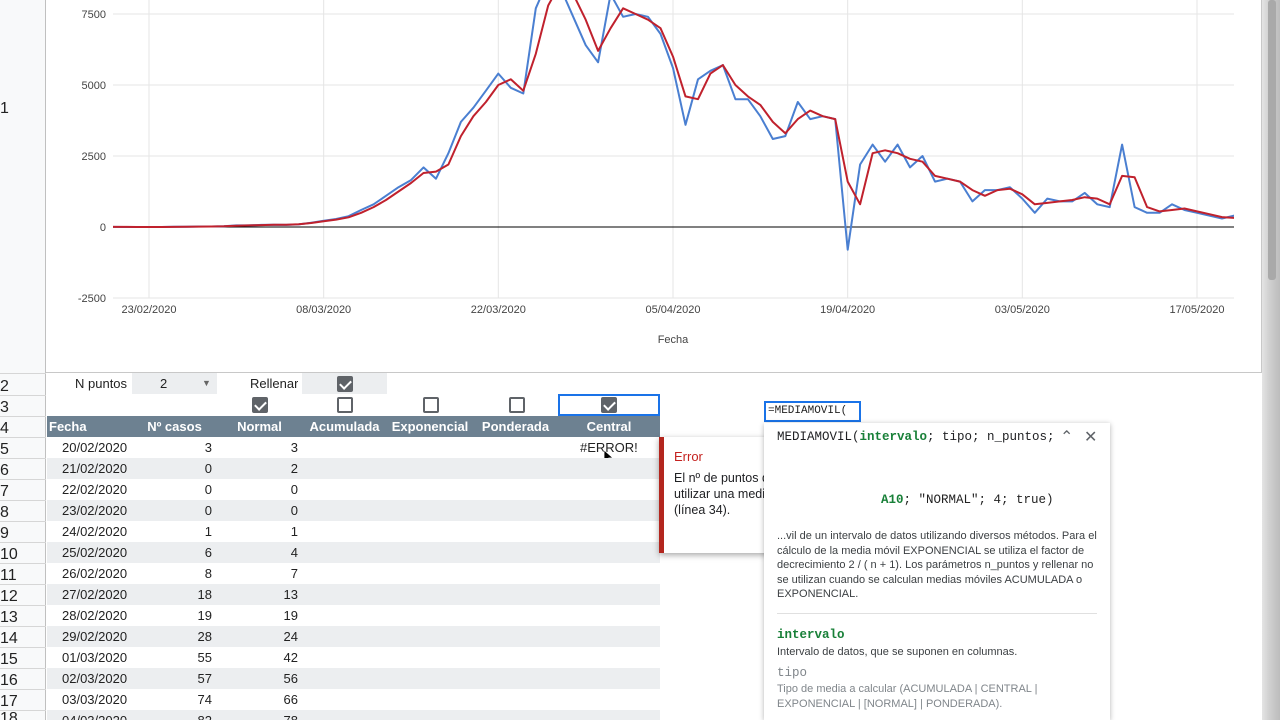 The height and width of the screenshot is (720, 1280). I want to click on row-number: 13, so click(9, 618).